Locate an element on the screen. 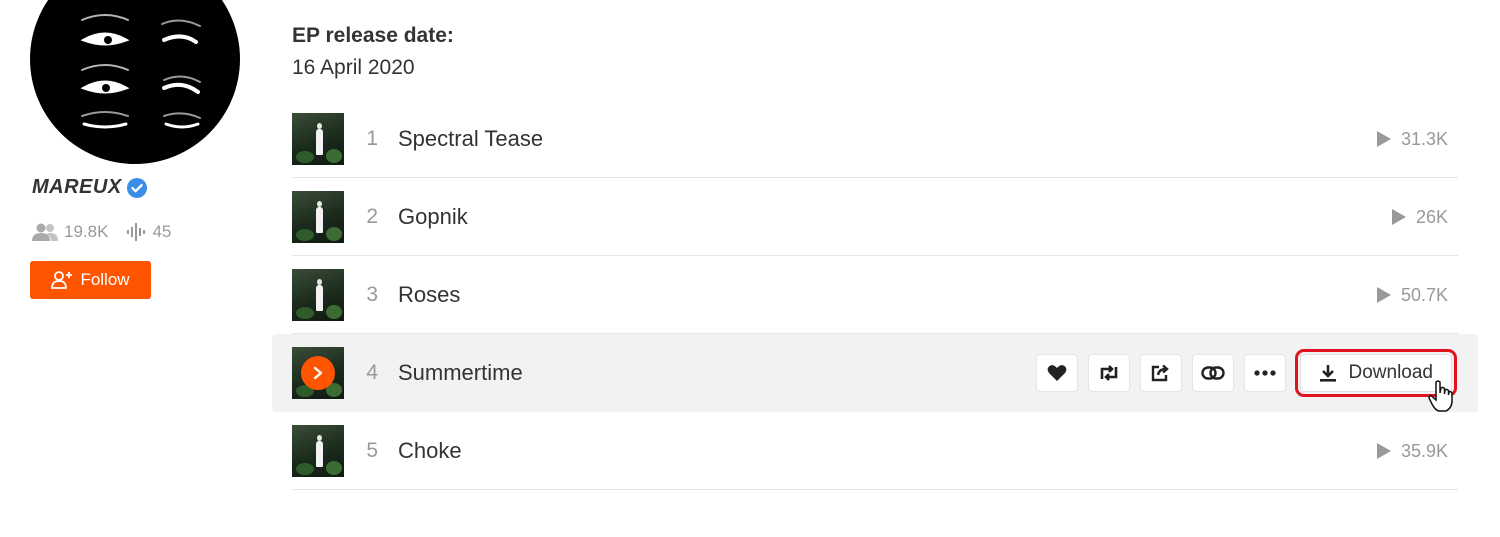 The width and height of the screenshot is (1500, 537). play-count-value: 35.9K is located at coordinates (1424, 450).